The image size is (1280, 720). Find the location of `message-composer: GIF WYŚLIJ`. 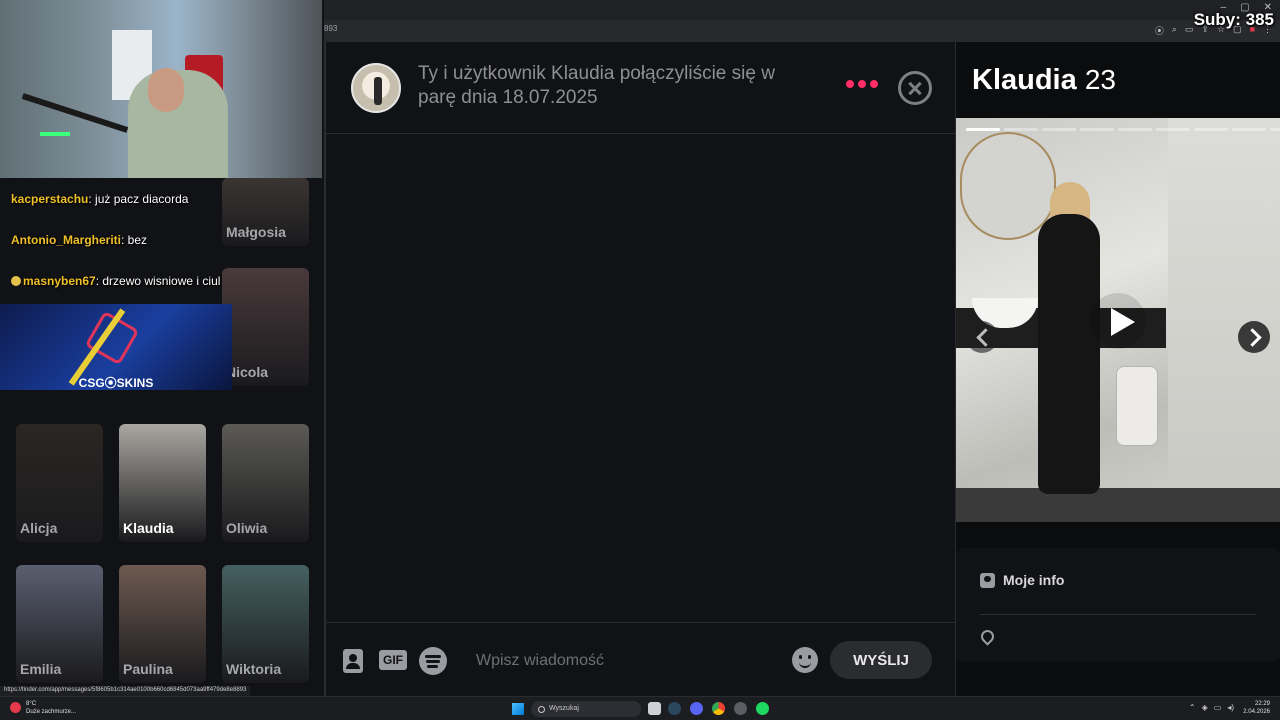

message-composer: GIF WYŚLIJ is located at coordinates (641, 659).